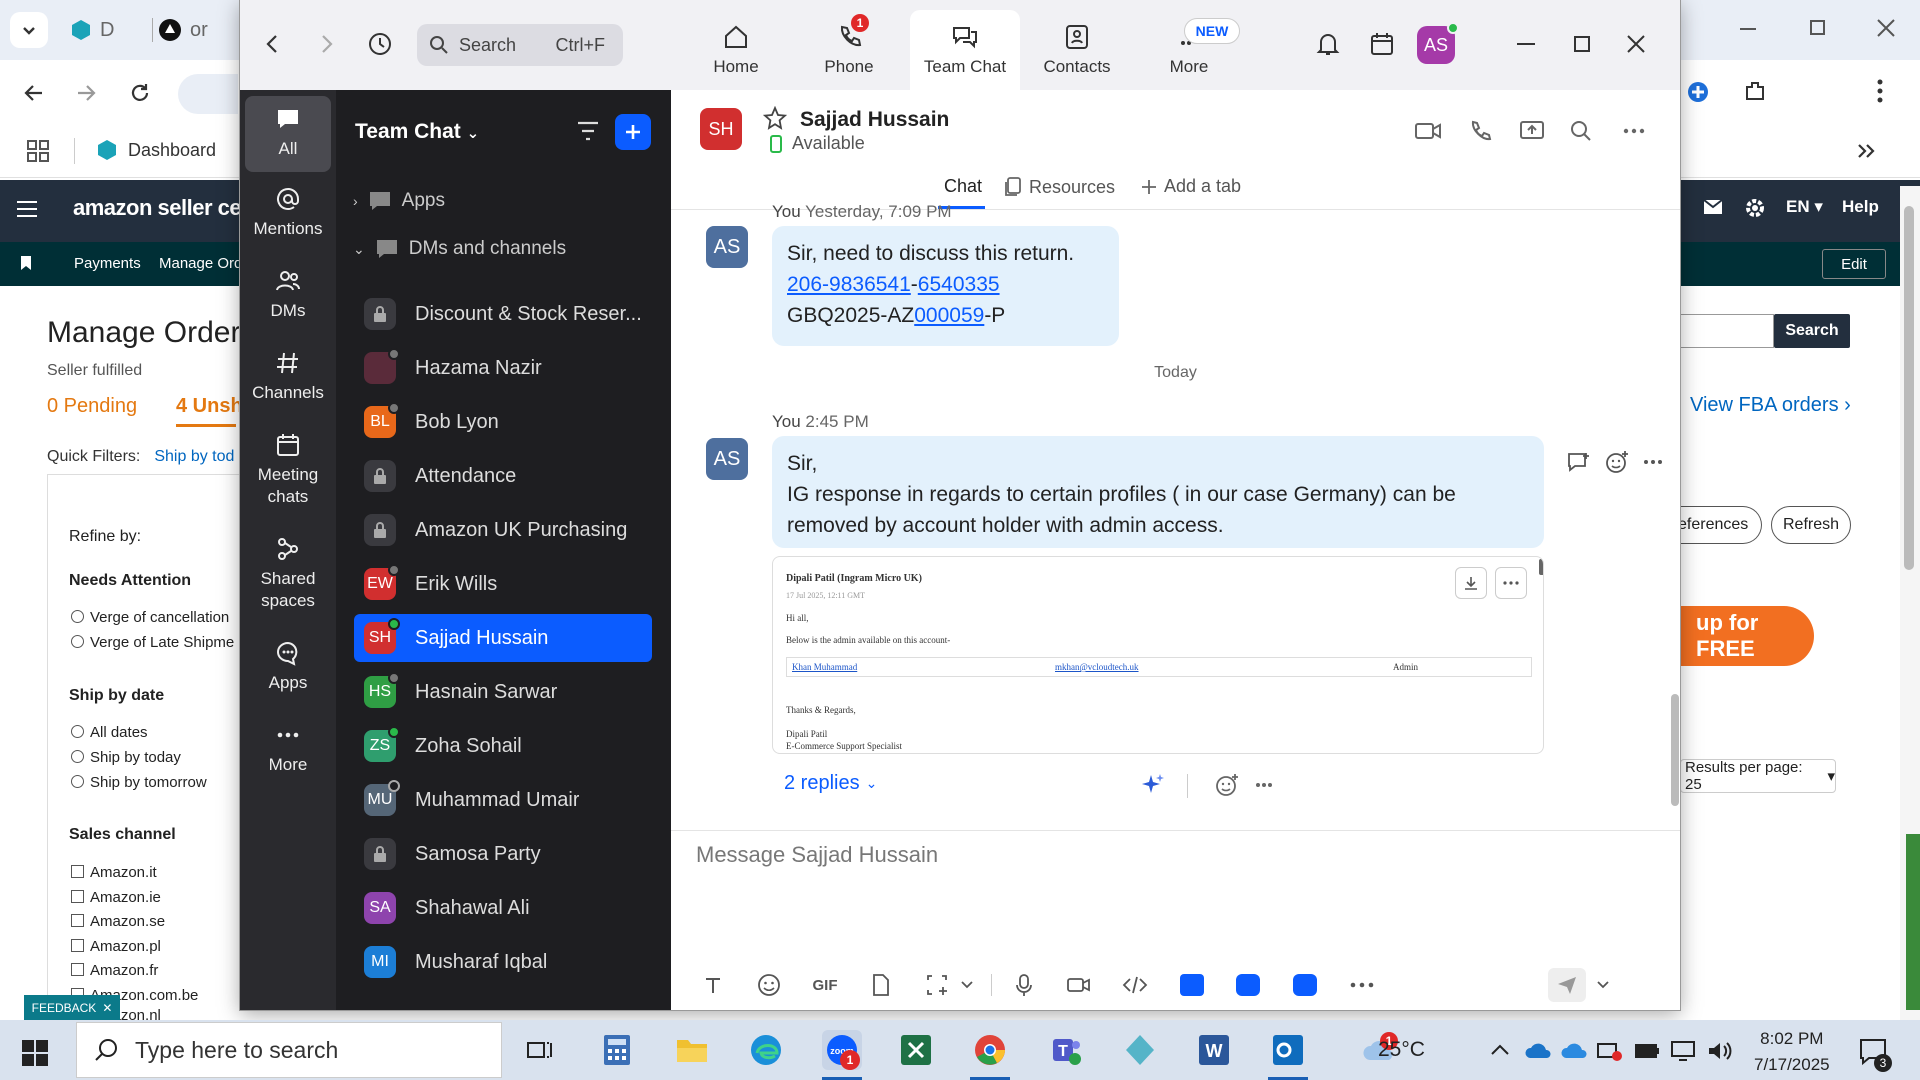 This screenshot has height=1080, width=1920. Describe the element at coordinates (1532, 131) in the screenshot. I see `share-screen-button` at that location.